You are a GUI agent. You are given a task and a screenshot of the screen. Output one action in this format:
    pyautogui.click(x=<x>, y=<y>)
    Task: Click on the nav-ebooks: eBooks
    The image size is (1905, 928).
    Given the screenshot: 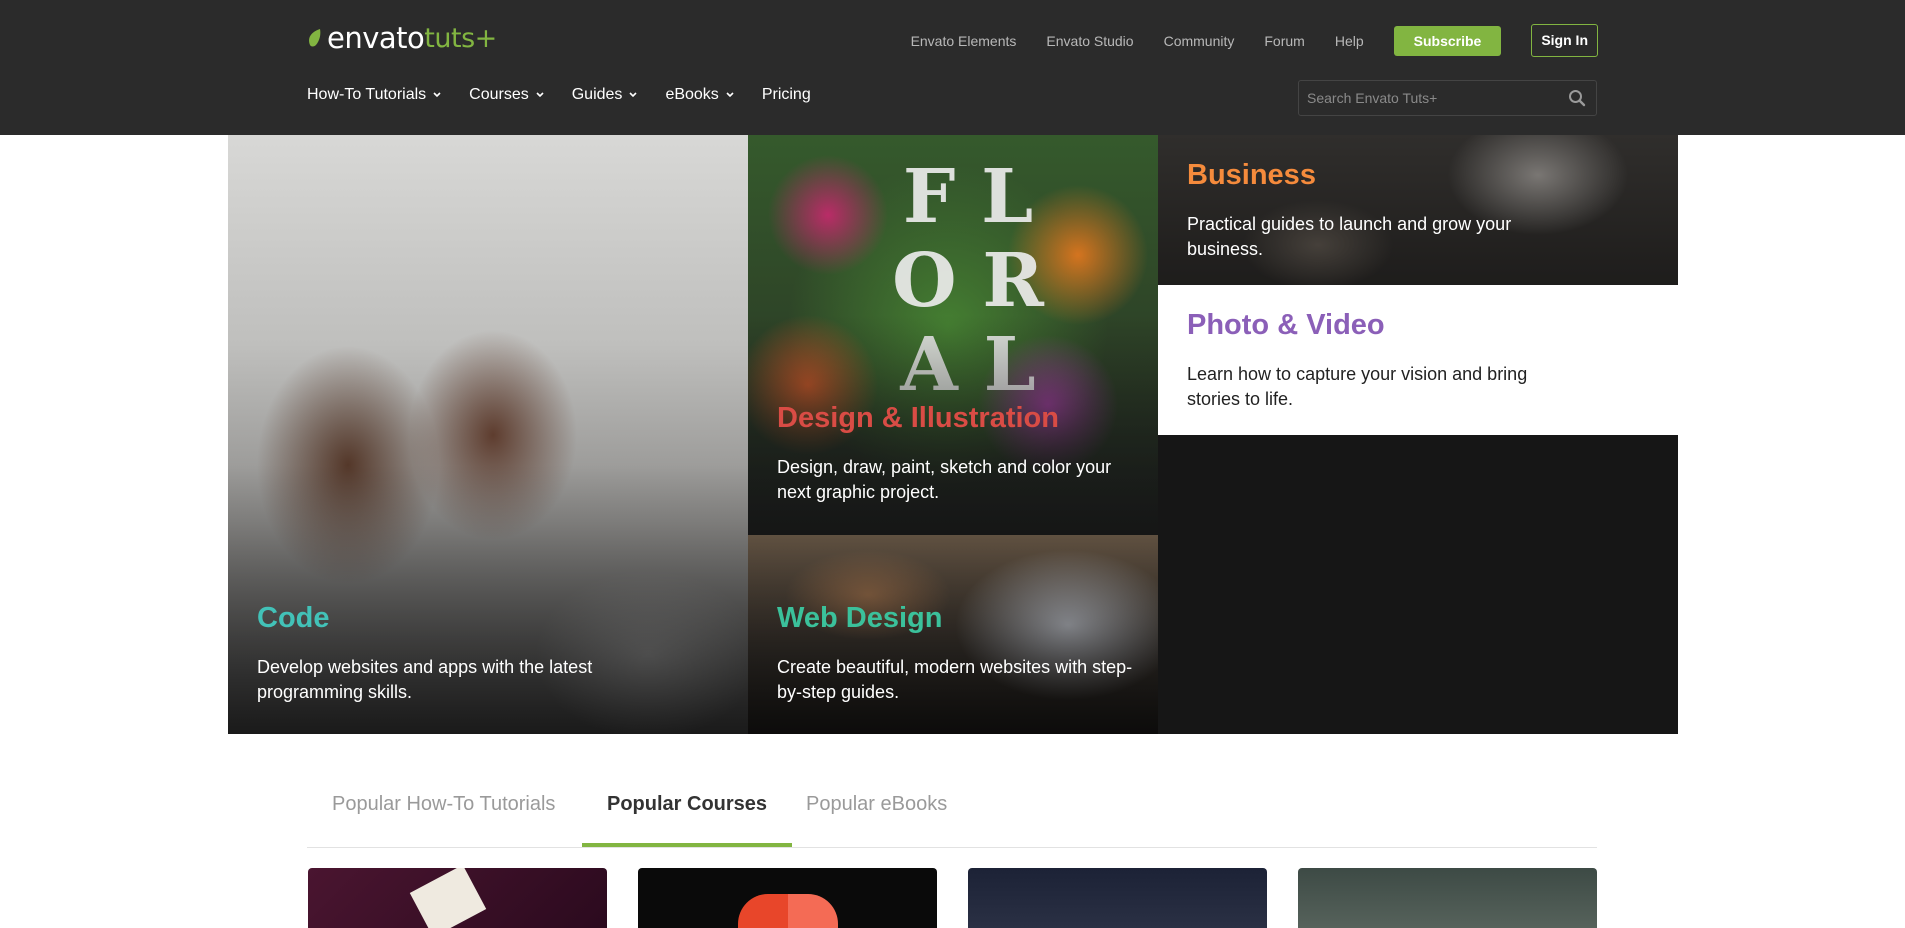 What is the action you would take?
    pyautogui.click(x=699, y=95)
    